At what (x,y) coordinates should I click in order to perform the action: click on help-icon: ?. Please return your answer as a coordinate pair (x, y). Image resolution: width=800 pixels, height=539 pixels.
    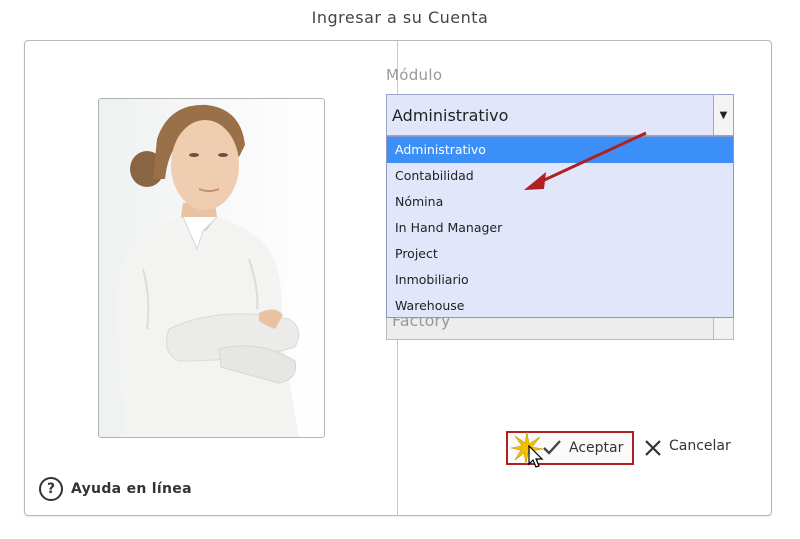
    Looking at the image, I should click on (51, 489).